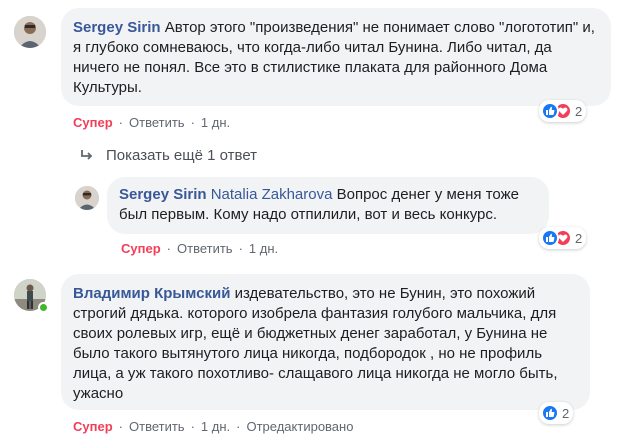 This screenshot has height=434, width=618. I want to click on comment-author: Владимир Крымский, so click(151, 293).